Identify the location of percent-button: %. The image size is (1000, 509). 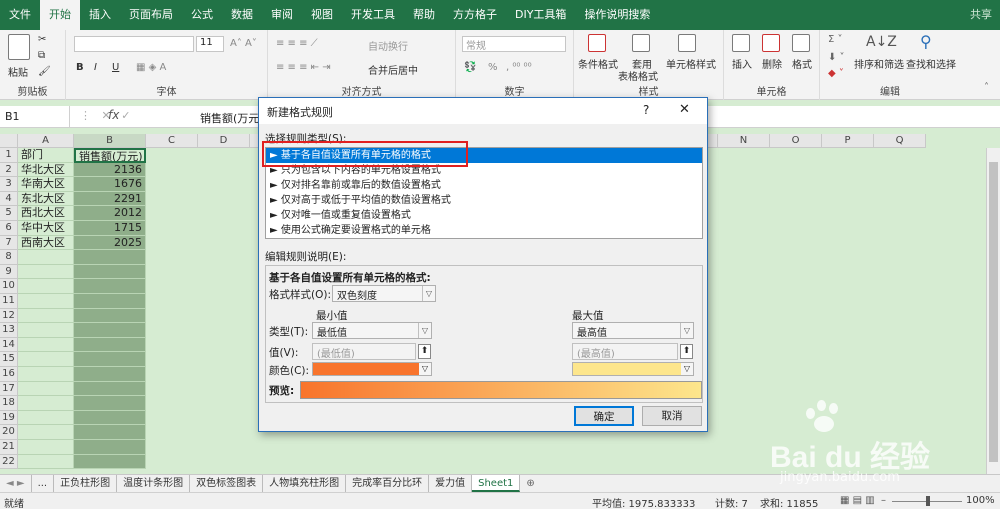
(493, 67).